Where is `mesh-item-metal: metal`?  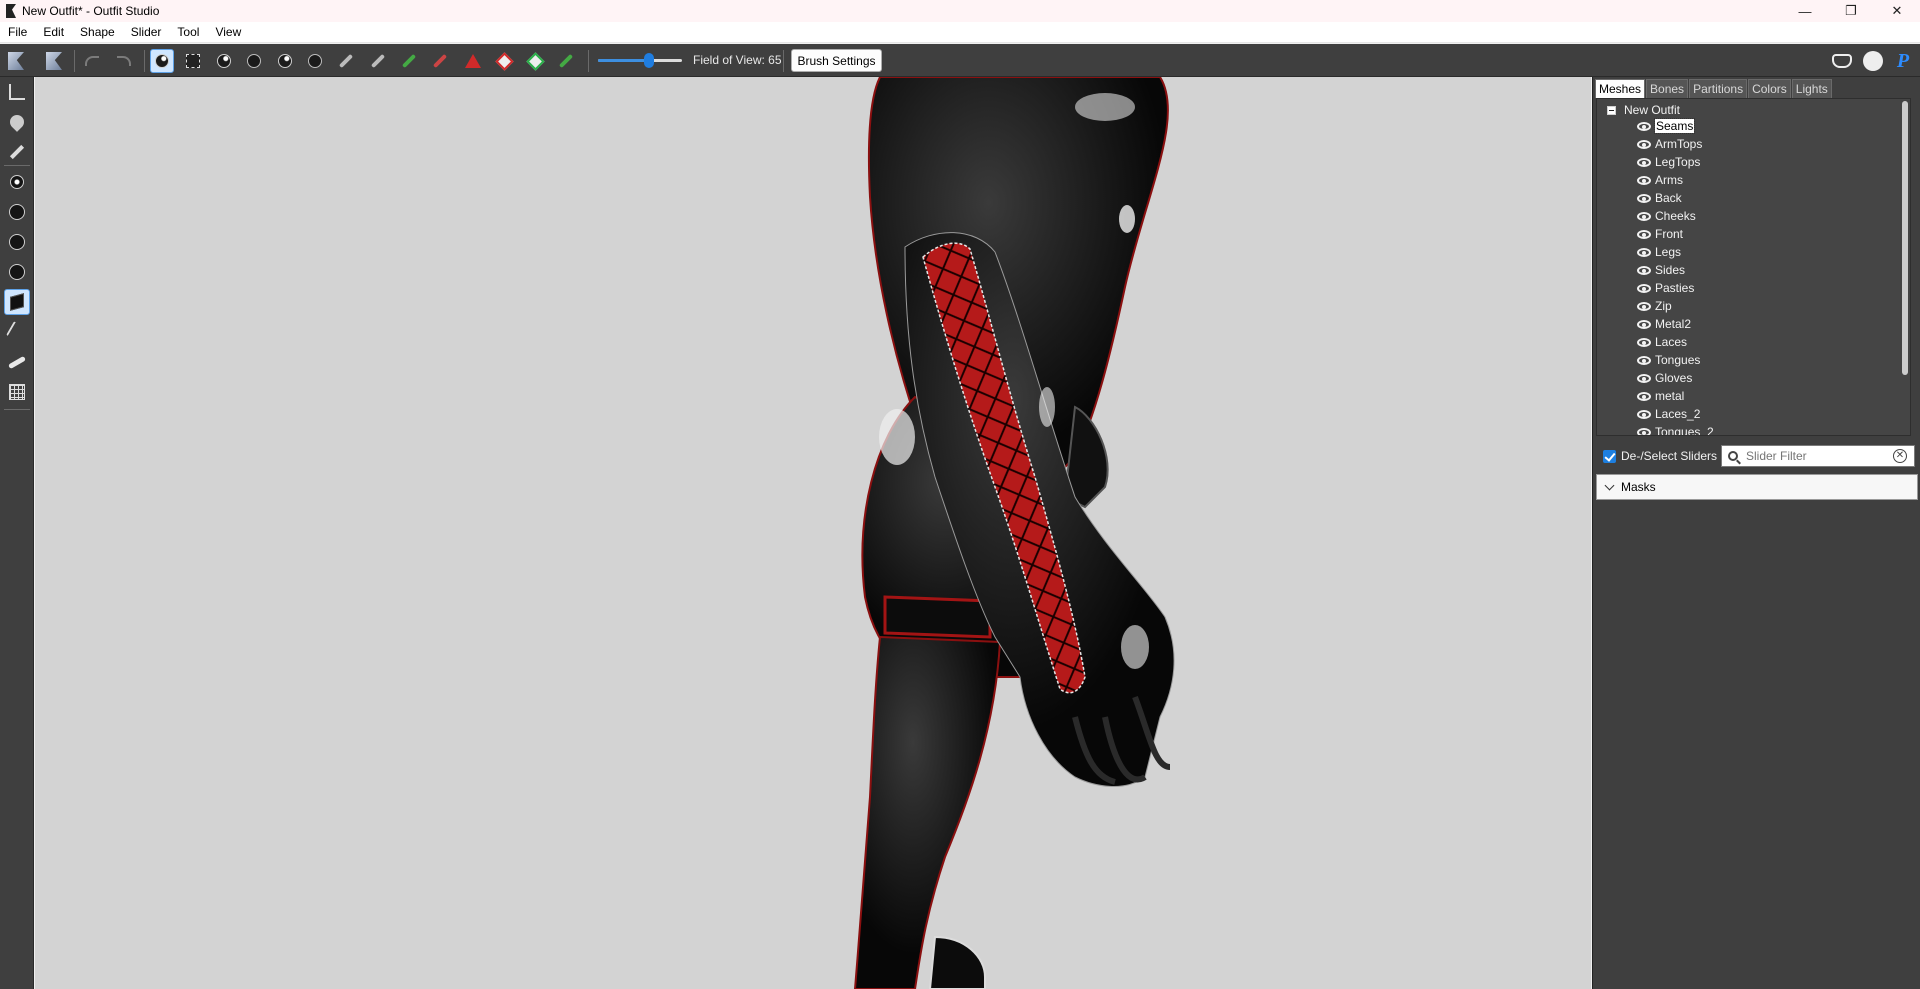
mesh-item-metal: metal is located at coordinates (1660, 396).